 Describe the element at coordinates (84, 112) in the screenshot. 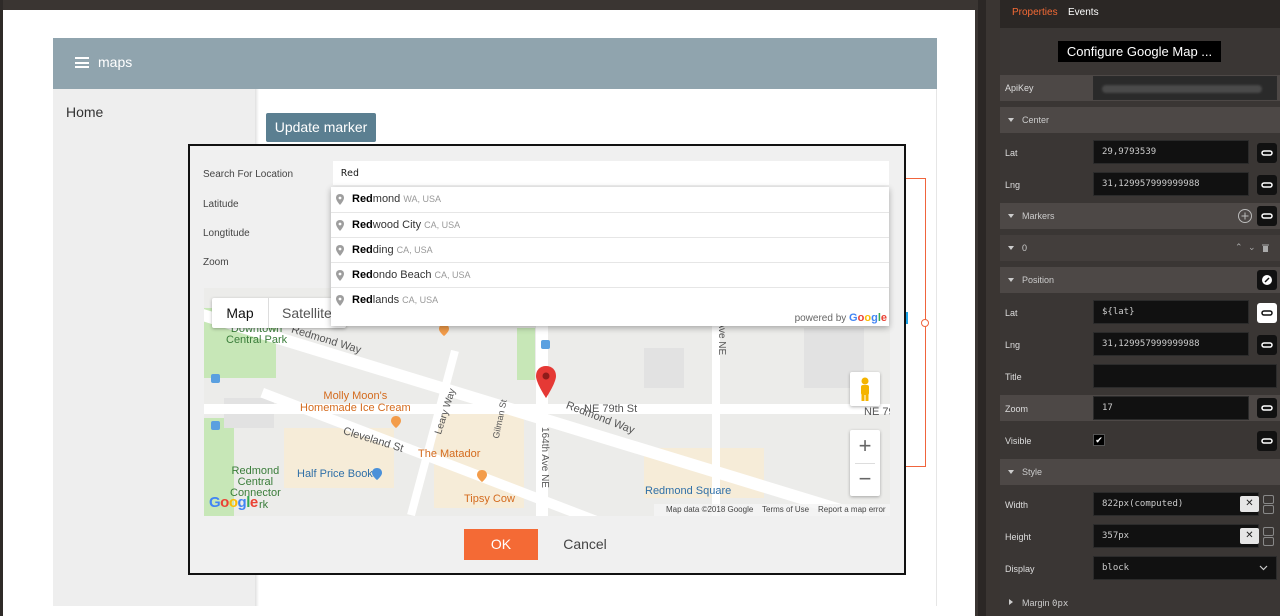

I see `nav-home: Home` at that location.